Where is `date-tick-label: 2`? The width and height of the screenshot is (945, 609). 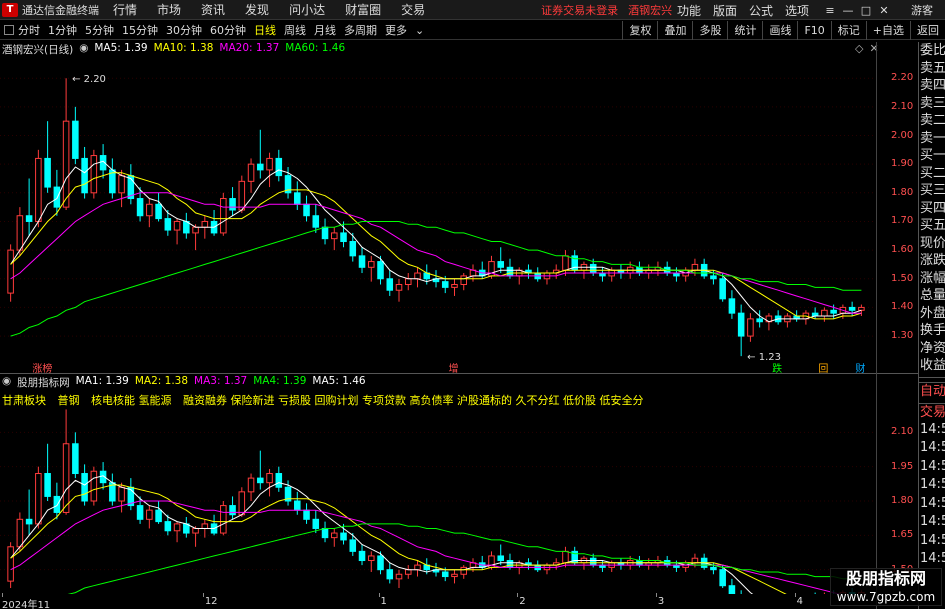
date-tick-label: 2 is located at coordinates (522, 601).